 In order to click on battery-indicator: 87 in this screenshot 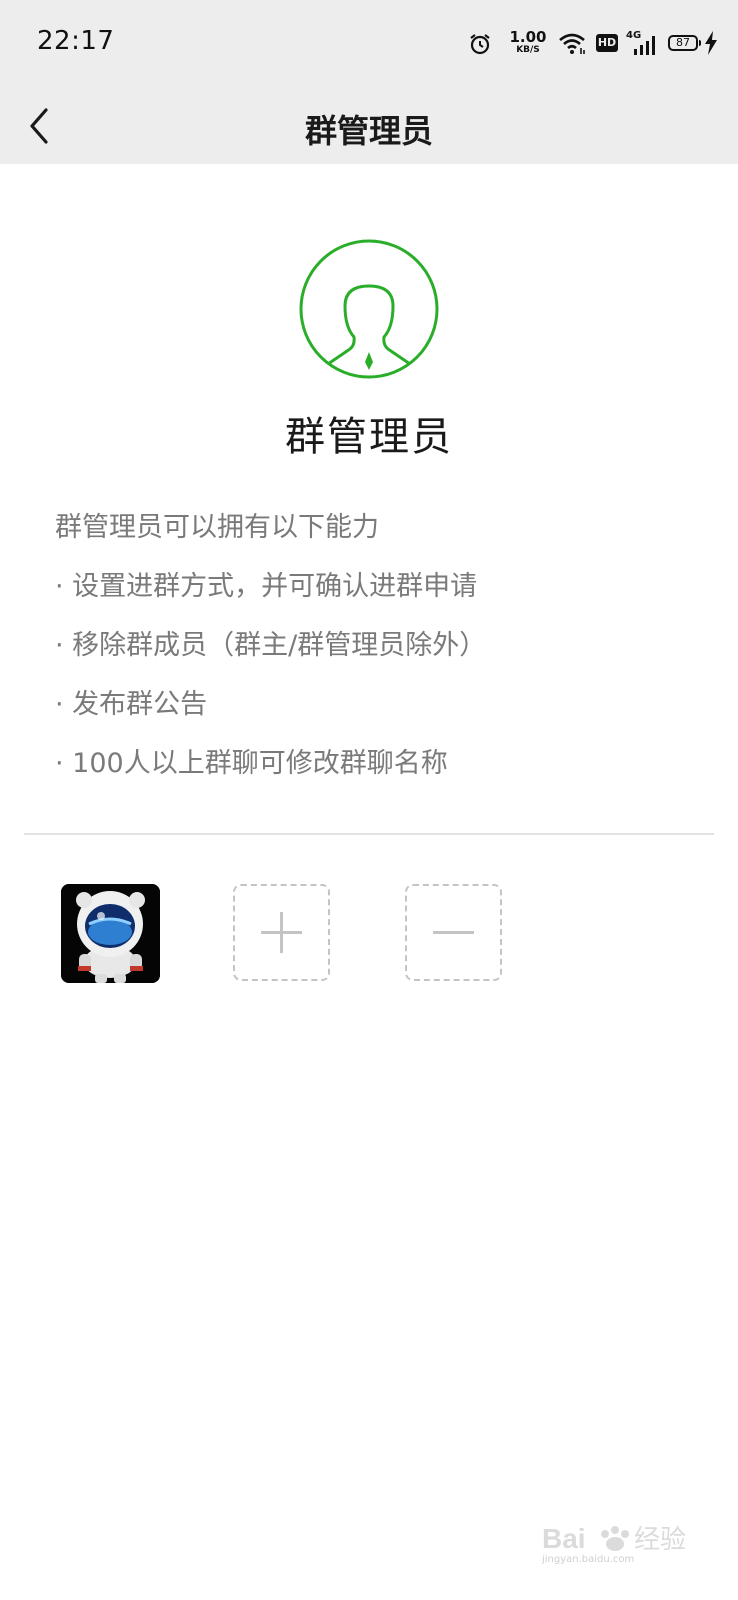, I will do `click(684, 43)`.